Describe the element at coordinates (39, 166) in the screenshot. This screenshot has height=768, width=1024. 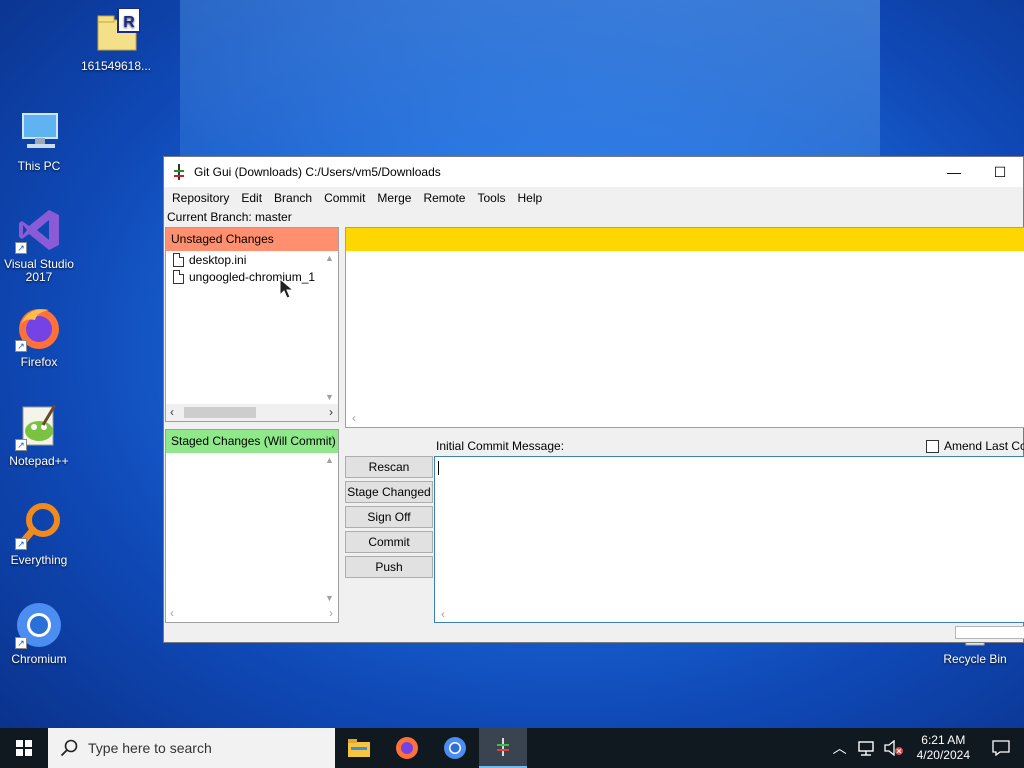
I see `desktop-icon-label: This PC` at that location.